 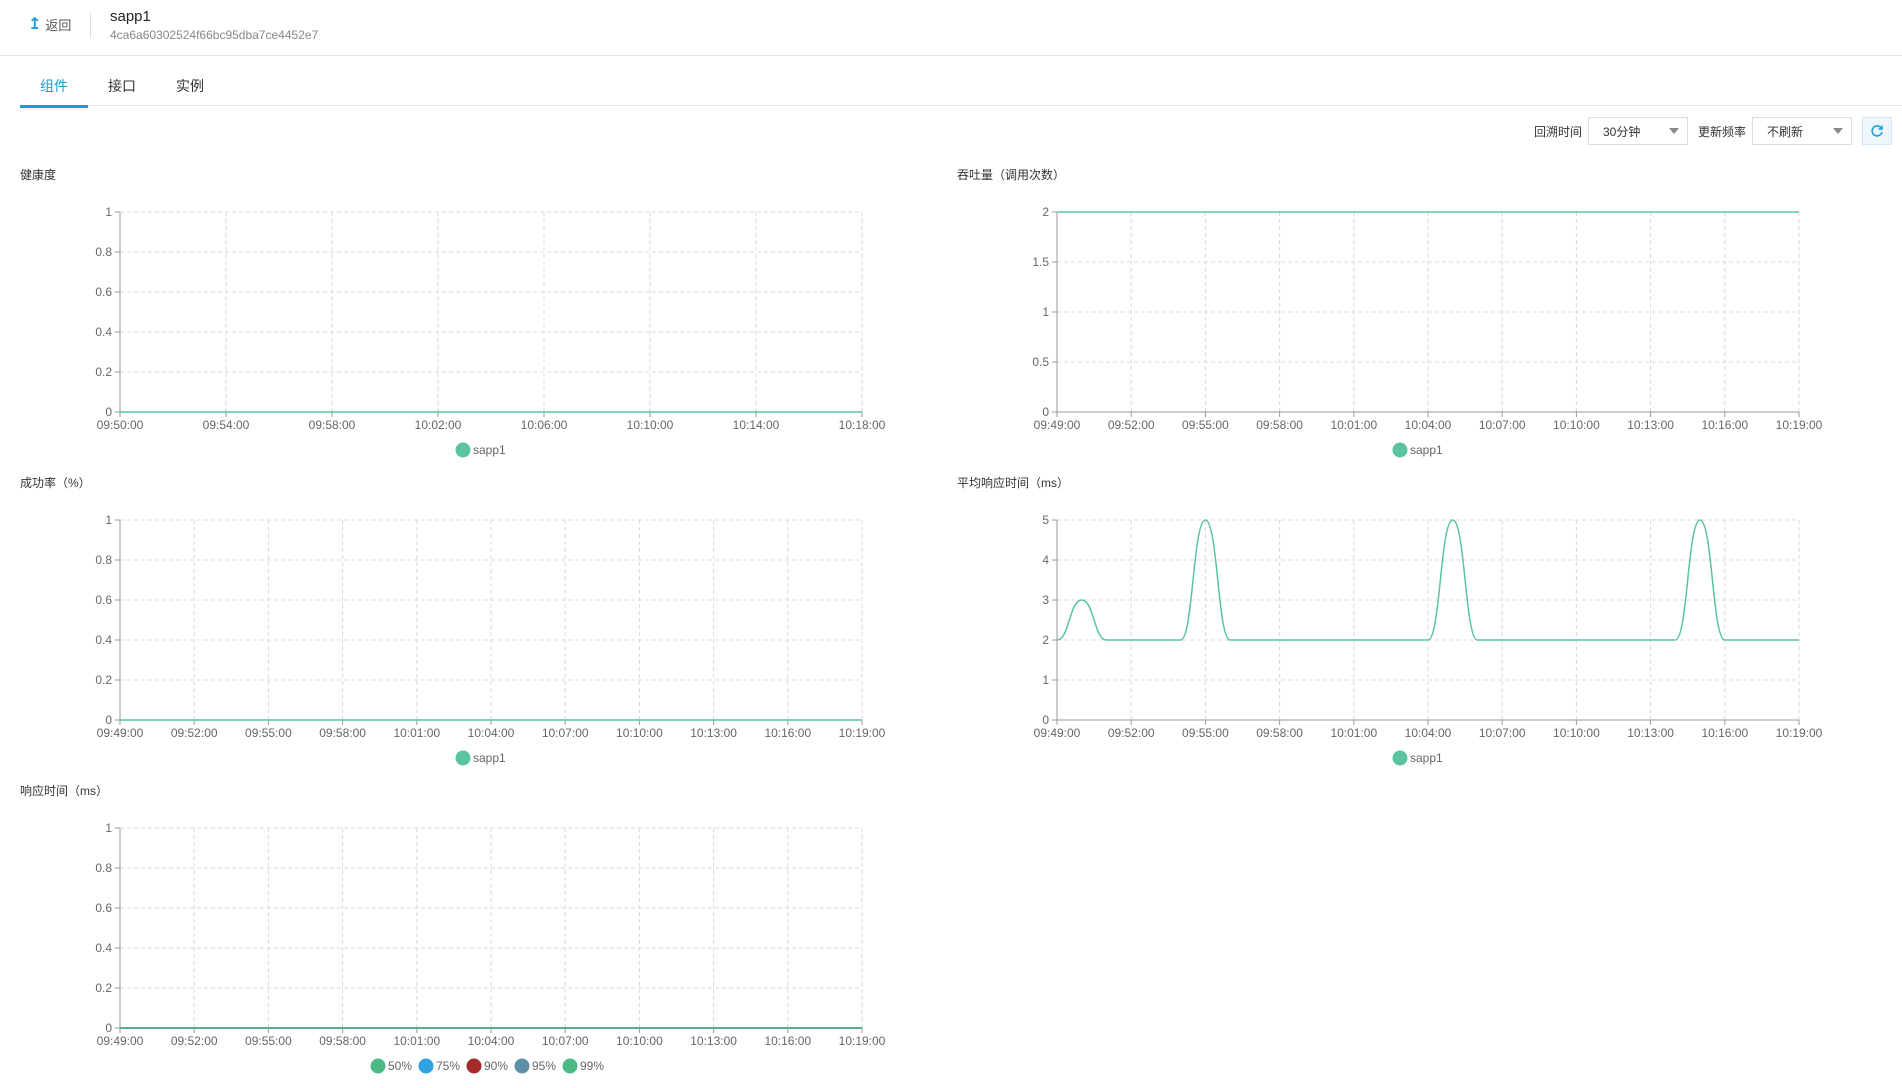 What do you see at coordinates (120, 425) in the screenshot?
I see `x-tick-label: 09:50:00` at bounding box center [120, 425].